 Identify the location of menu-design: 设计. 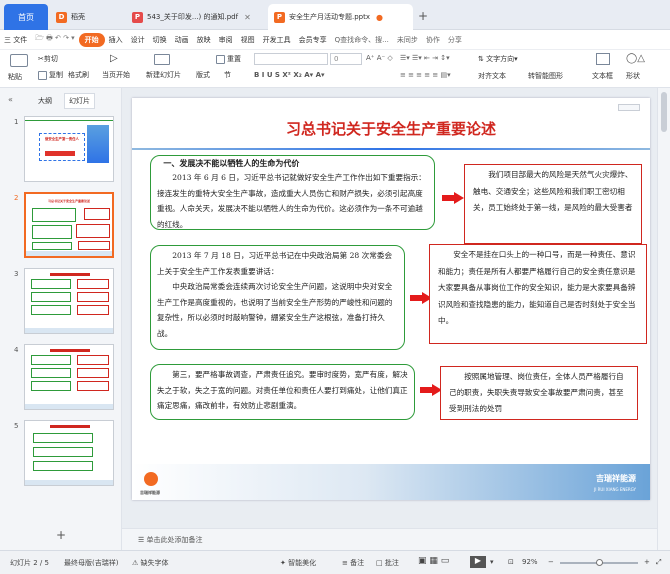
(138, 40).